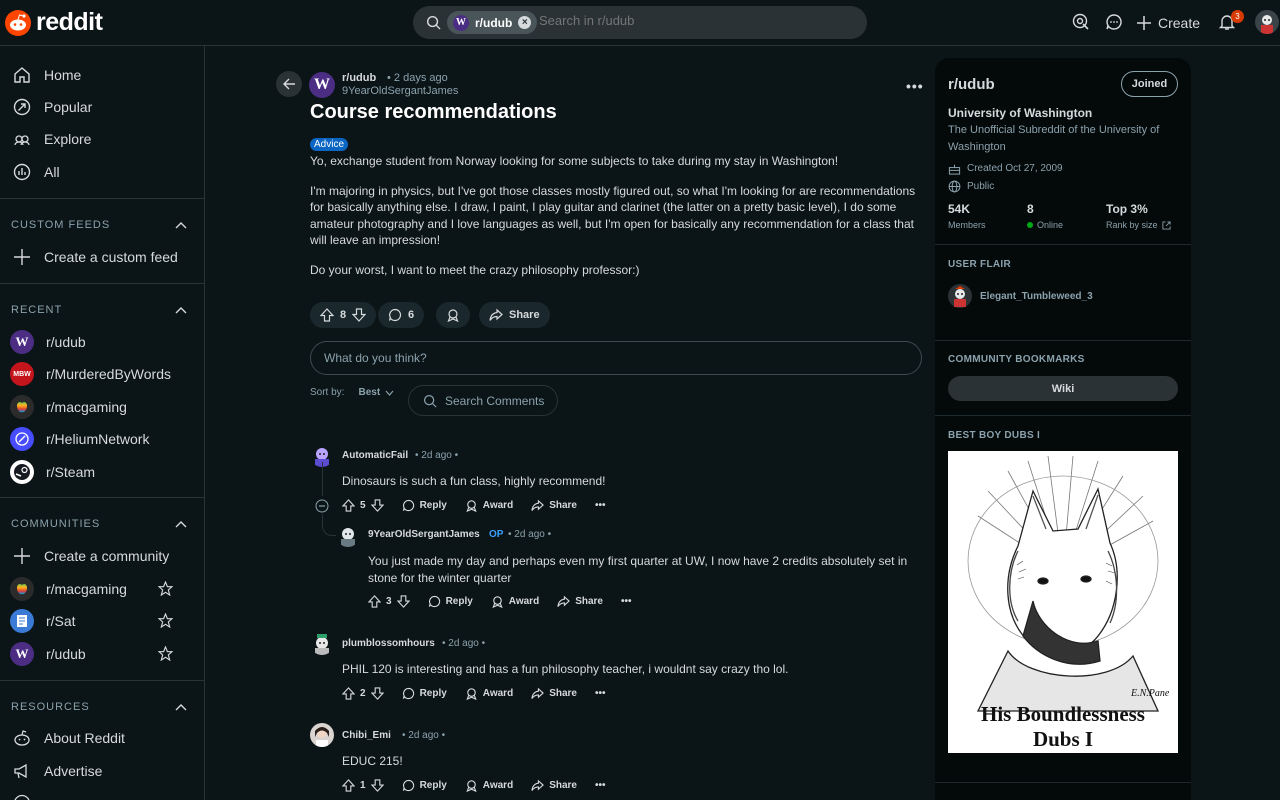 Image resolution: width=1280 pixels, height=800 pixels. Describe the element at coordinates (322, 85) in the screenshot. I see `subreddit-avatar: W` at that location.